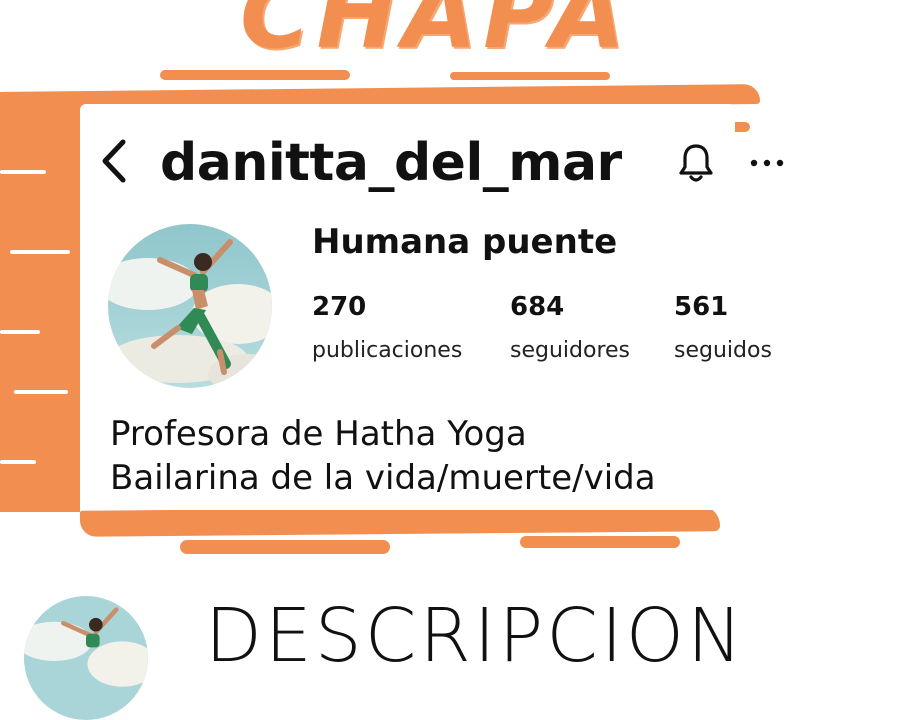 The image size is (900, 720). I want to click on section-avatar, so click(86, 658).